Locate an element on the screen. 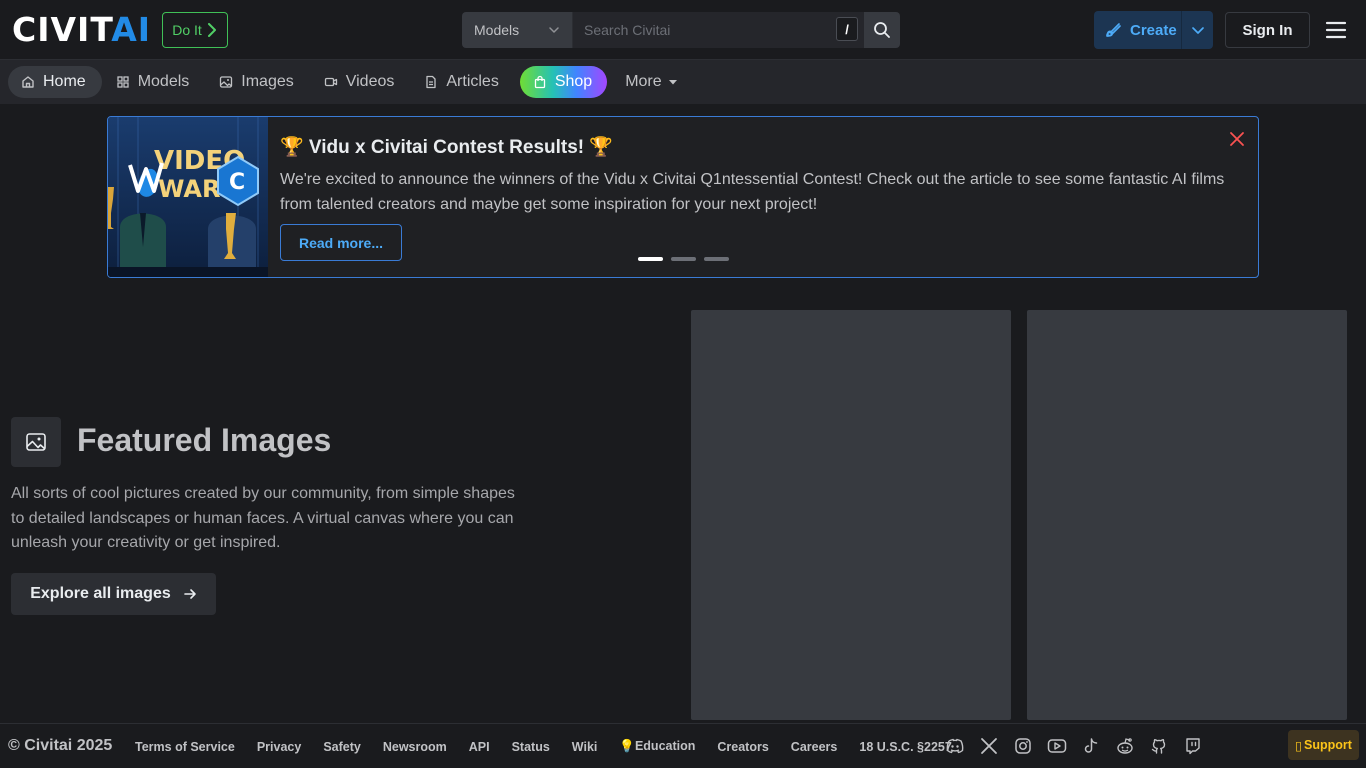 This screenshot has height=768, width=1366. explore-all-images-button: Explore all images is located at coordinates (113, 594).